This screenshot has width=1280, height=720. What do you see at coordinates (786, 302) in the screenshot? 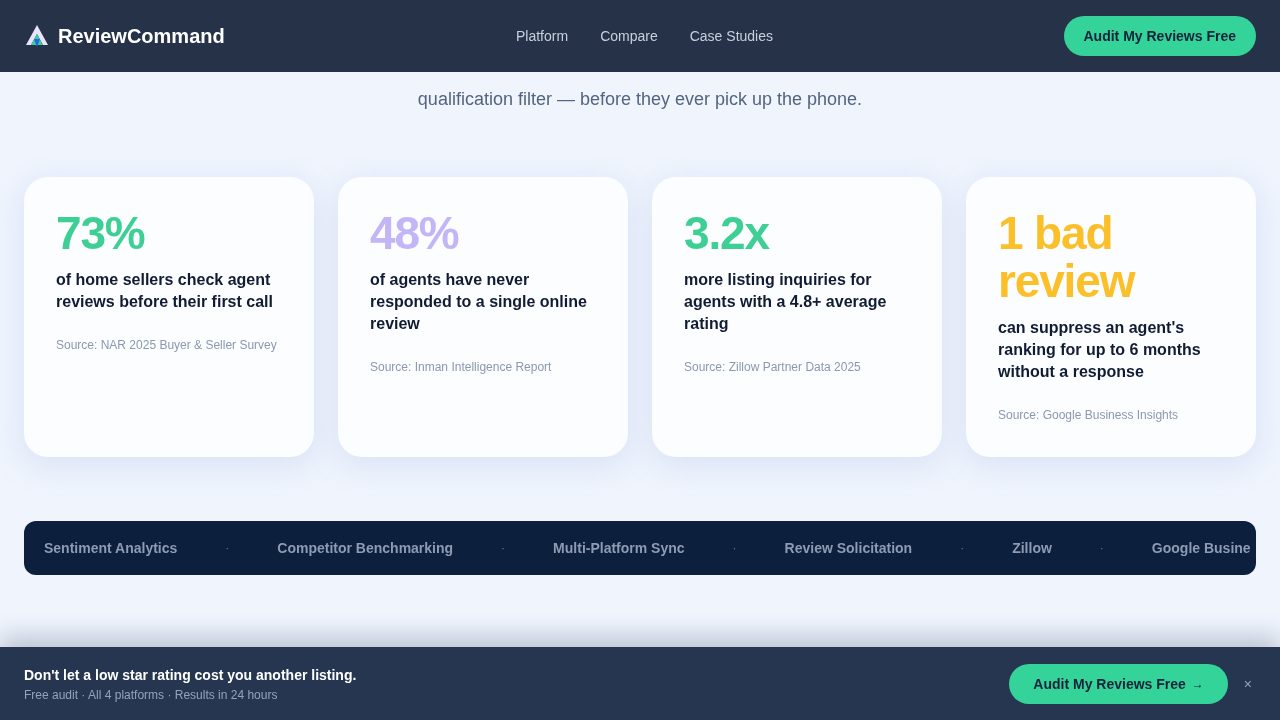
I see `stat-description: more listing inquiries for agents with a 4.8+ average rating` at bounding box center [786, 302].